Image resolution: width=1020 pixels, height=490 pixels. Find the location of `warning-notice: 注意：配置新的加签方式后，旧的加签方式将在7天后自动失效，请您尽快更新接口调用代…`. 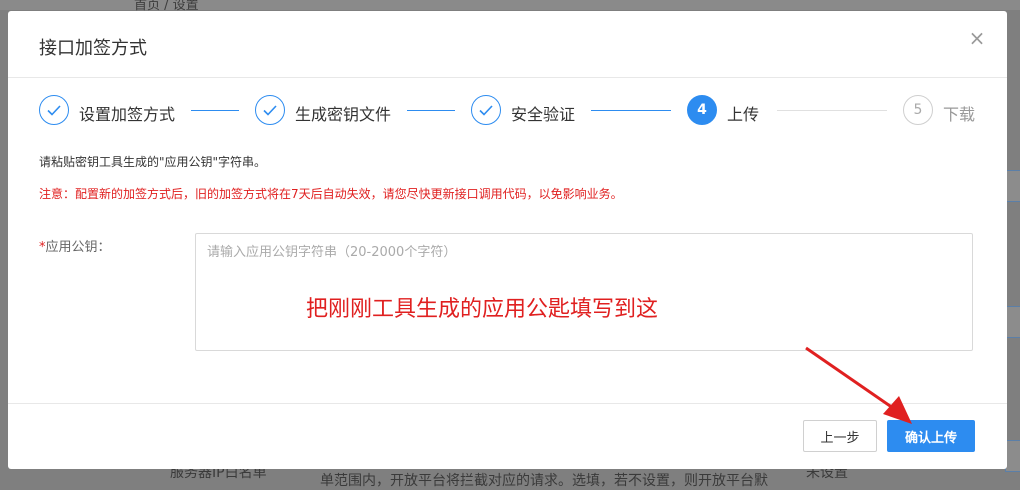

warning-notice: 注意：配置新的加签方式后，旧的加签方式将在7天后自动失效，请您尽快更新接口调用代… is located at coordinates (331, 194).